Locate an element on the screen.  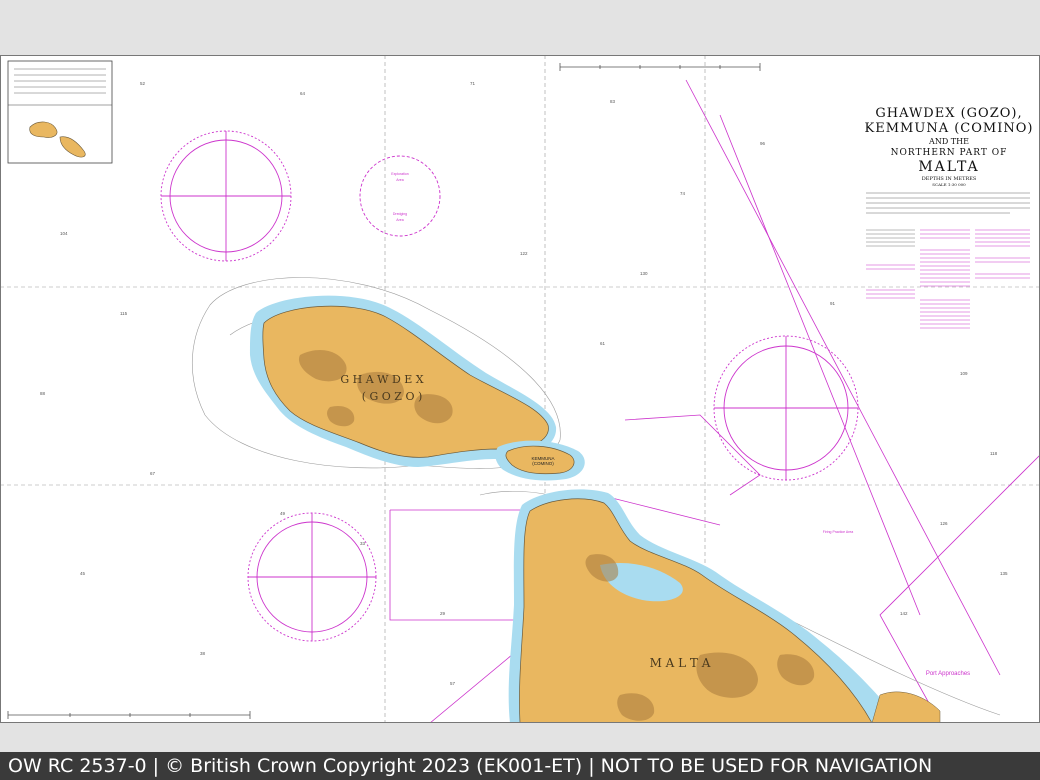
label-exploration-area: Area is located at coordinates (399, 180).